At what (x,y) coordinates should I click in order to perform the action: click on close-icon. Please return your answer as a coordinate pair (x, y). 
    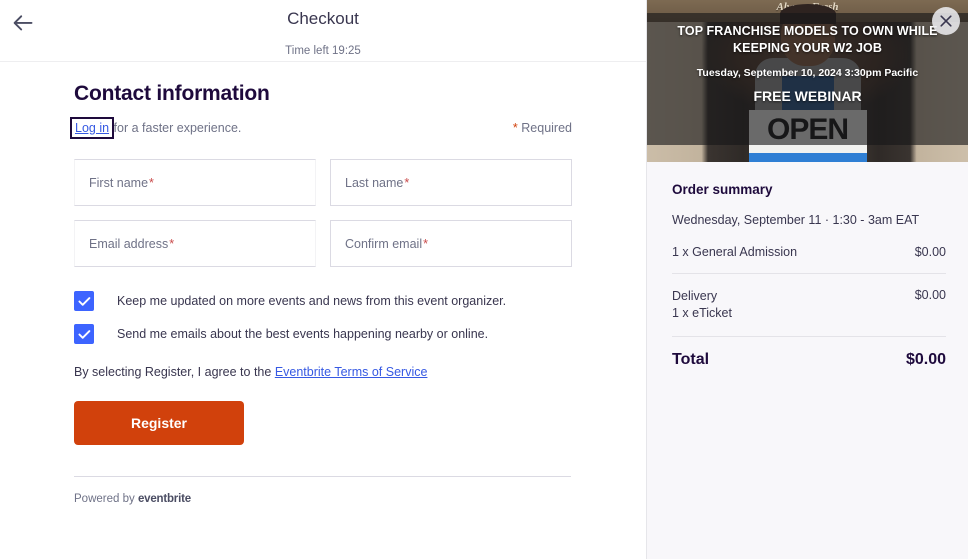
    Looking at the image, I should click on (946, 21).